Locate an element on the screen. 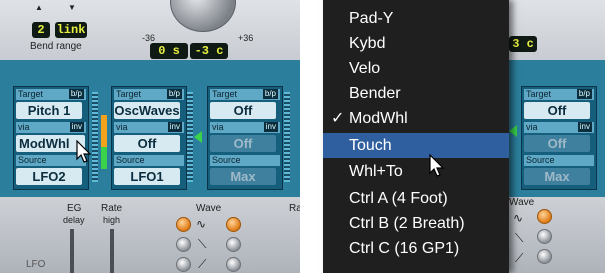 The image size is (605, 273). delay-fader-track is located at coordinates (72, 251).